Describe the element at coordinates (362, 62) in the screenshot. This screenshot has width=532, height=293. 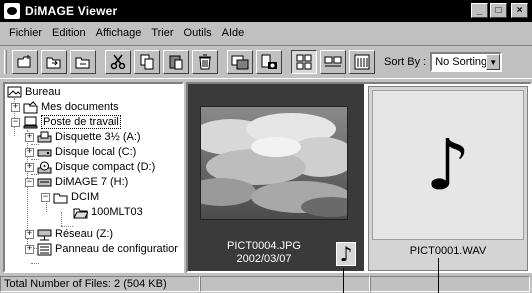
I see `details-view-button` at that location.